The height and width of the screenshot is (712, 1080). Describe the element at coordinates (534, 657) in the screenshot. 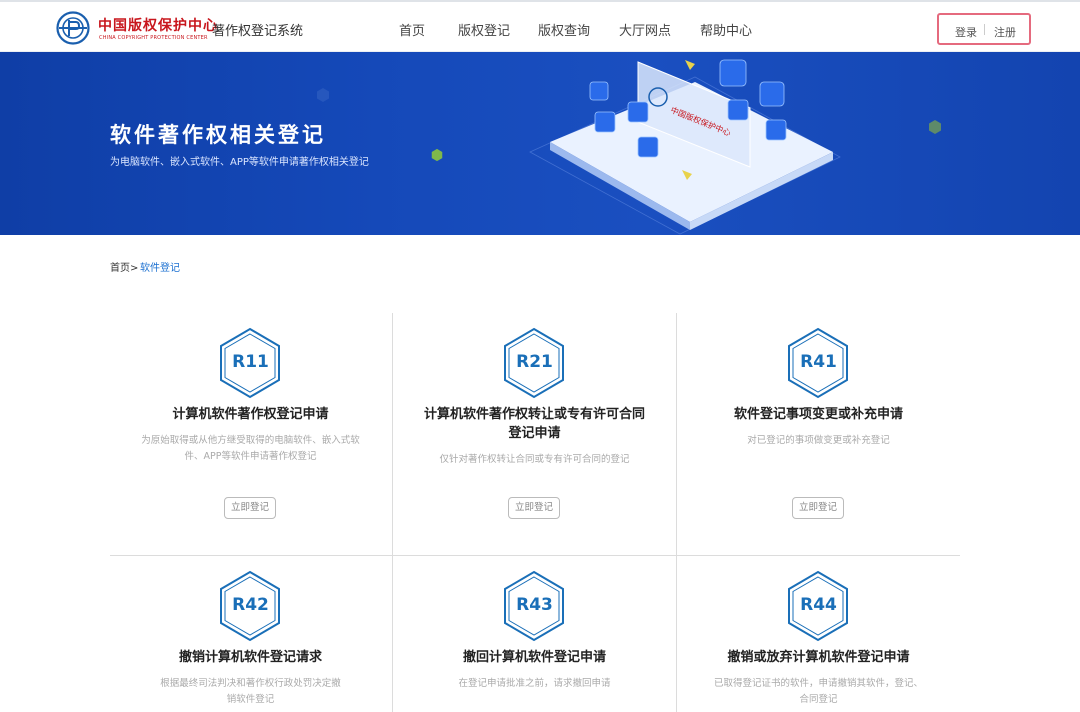

I see `card-title: 撤回计算机软件登记申请` at that location.